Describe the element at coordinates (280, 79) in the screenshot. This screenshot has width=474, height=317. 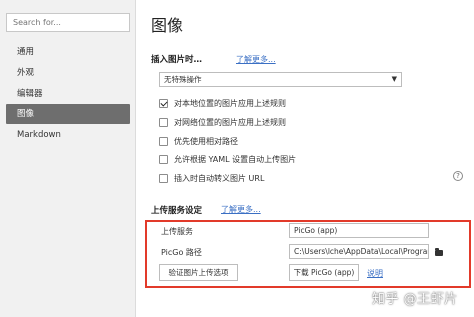
I see `insert-action-select: 无特殊操作 ▼` at that location.